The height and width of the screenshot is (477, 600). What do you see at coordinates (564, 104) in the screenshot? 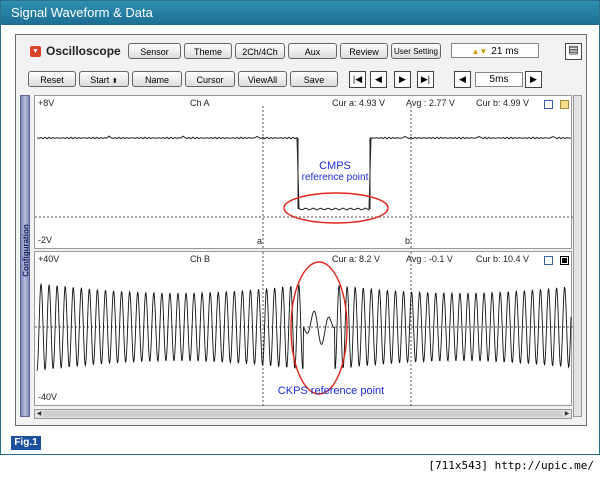
I see `channel-a-color-swatch` at bounding box center [564, 104].